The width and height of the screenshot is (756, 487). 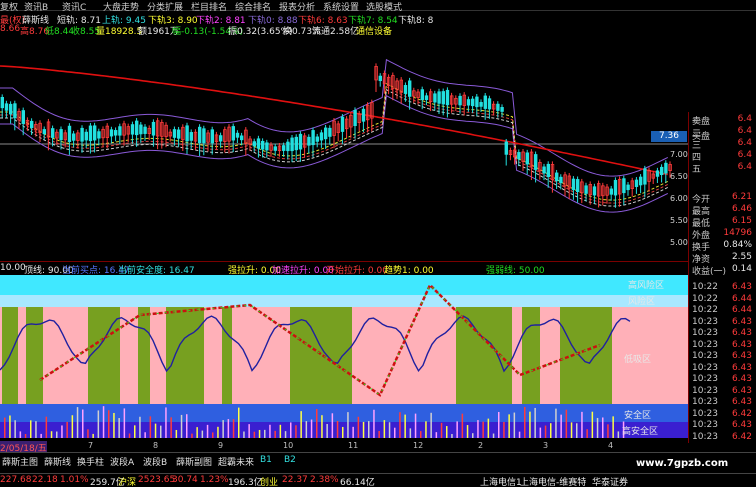 What do you see at coordinates (253, 6) in the screenshot?
I see `menu-item-6: 综合排名` at bounding box center [253, 6].